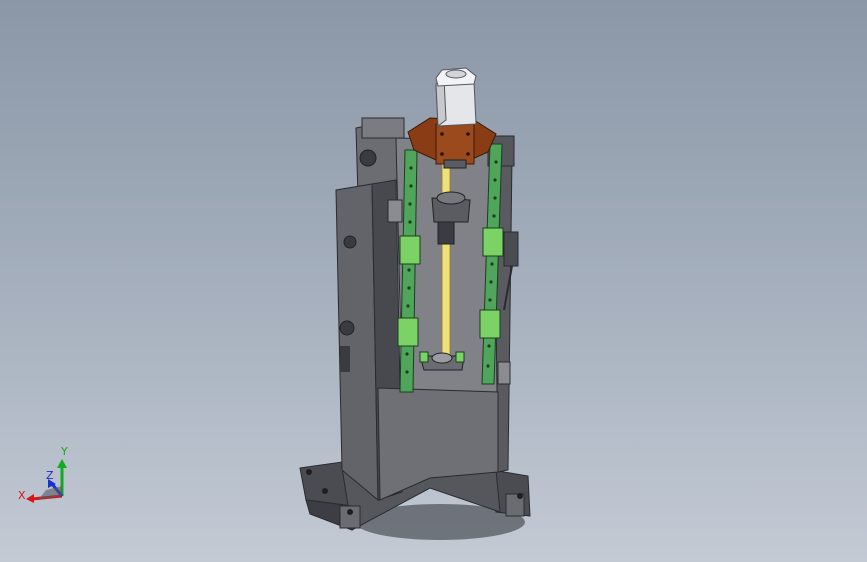 The image size is (867, 562). I want to click on motor-mount-body, so click(455, 144).